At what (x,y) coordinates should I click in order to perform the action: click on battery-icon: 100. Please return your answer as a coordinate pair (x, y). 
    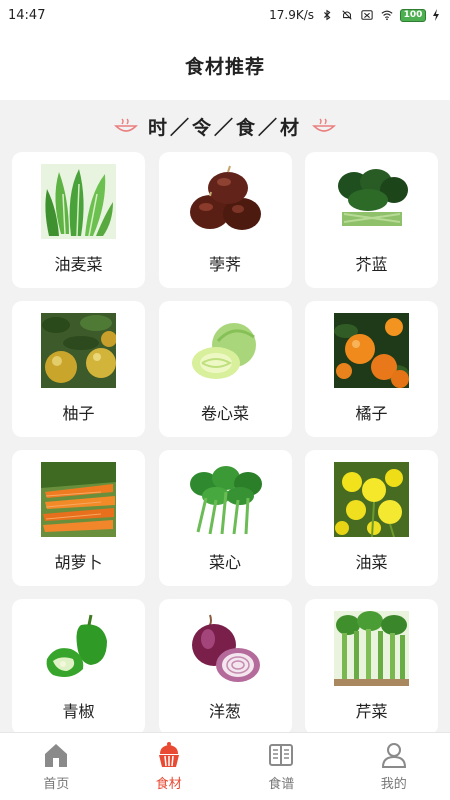
    Looking at the image, I should click on (413, 15).